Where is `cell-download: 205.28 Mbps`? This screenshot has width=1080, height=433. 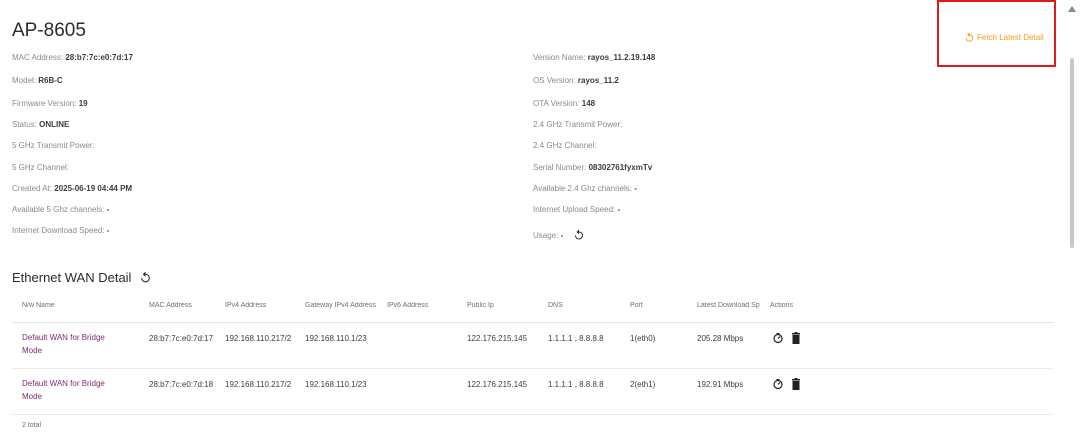 cell-download: 205.28 Mbps is located at coordinates (720, 338).